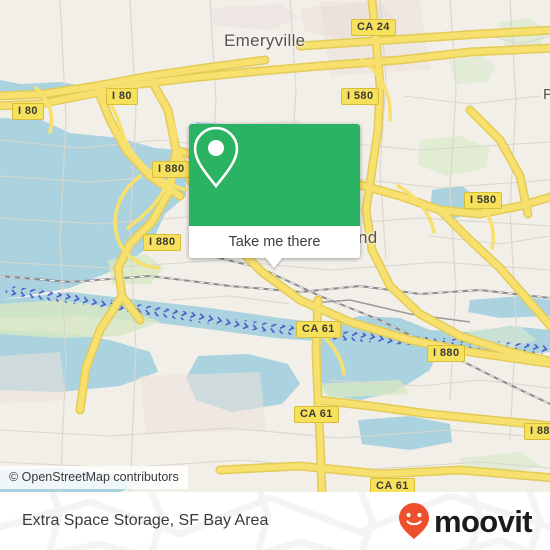 This screenshot has width=550, height=550. I want to click on shield-i-880-south: I 880, so click(446, 353).